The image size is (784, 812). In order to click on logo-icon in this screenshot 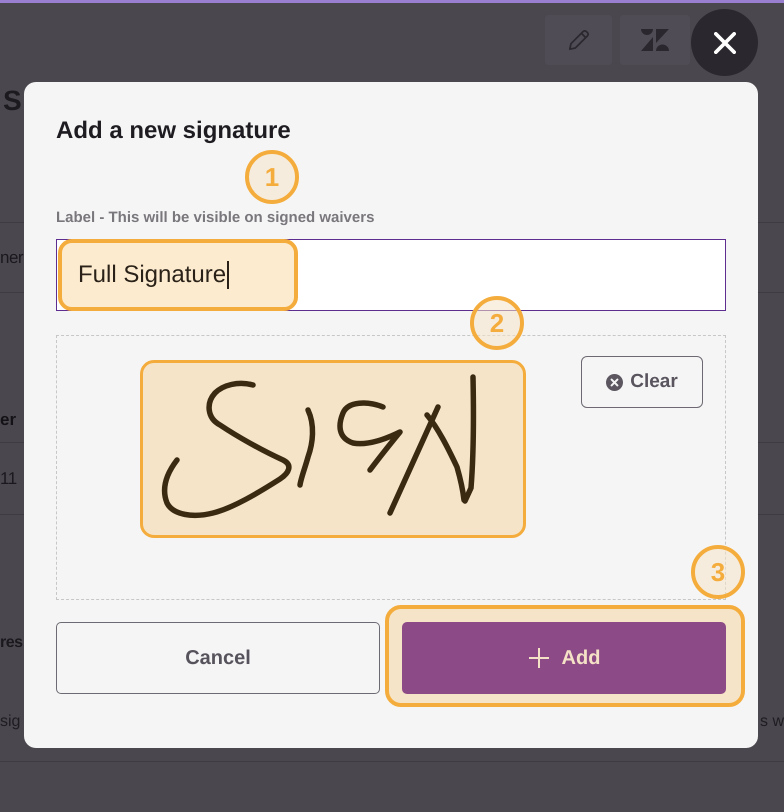, I will do `click(655, 40)`.